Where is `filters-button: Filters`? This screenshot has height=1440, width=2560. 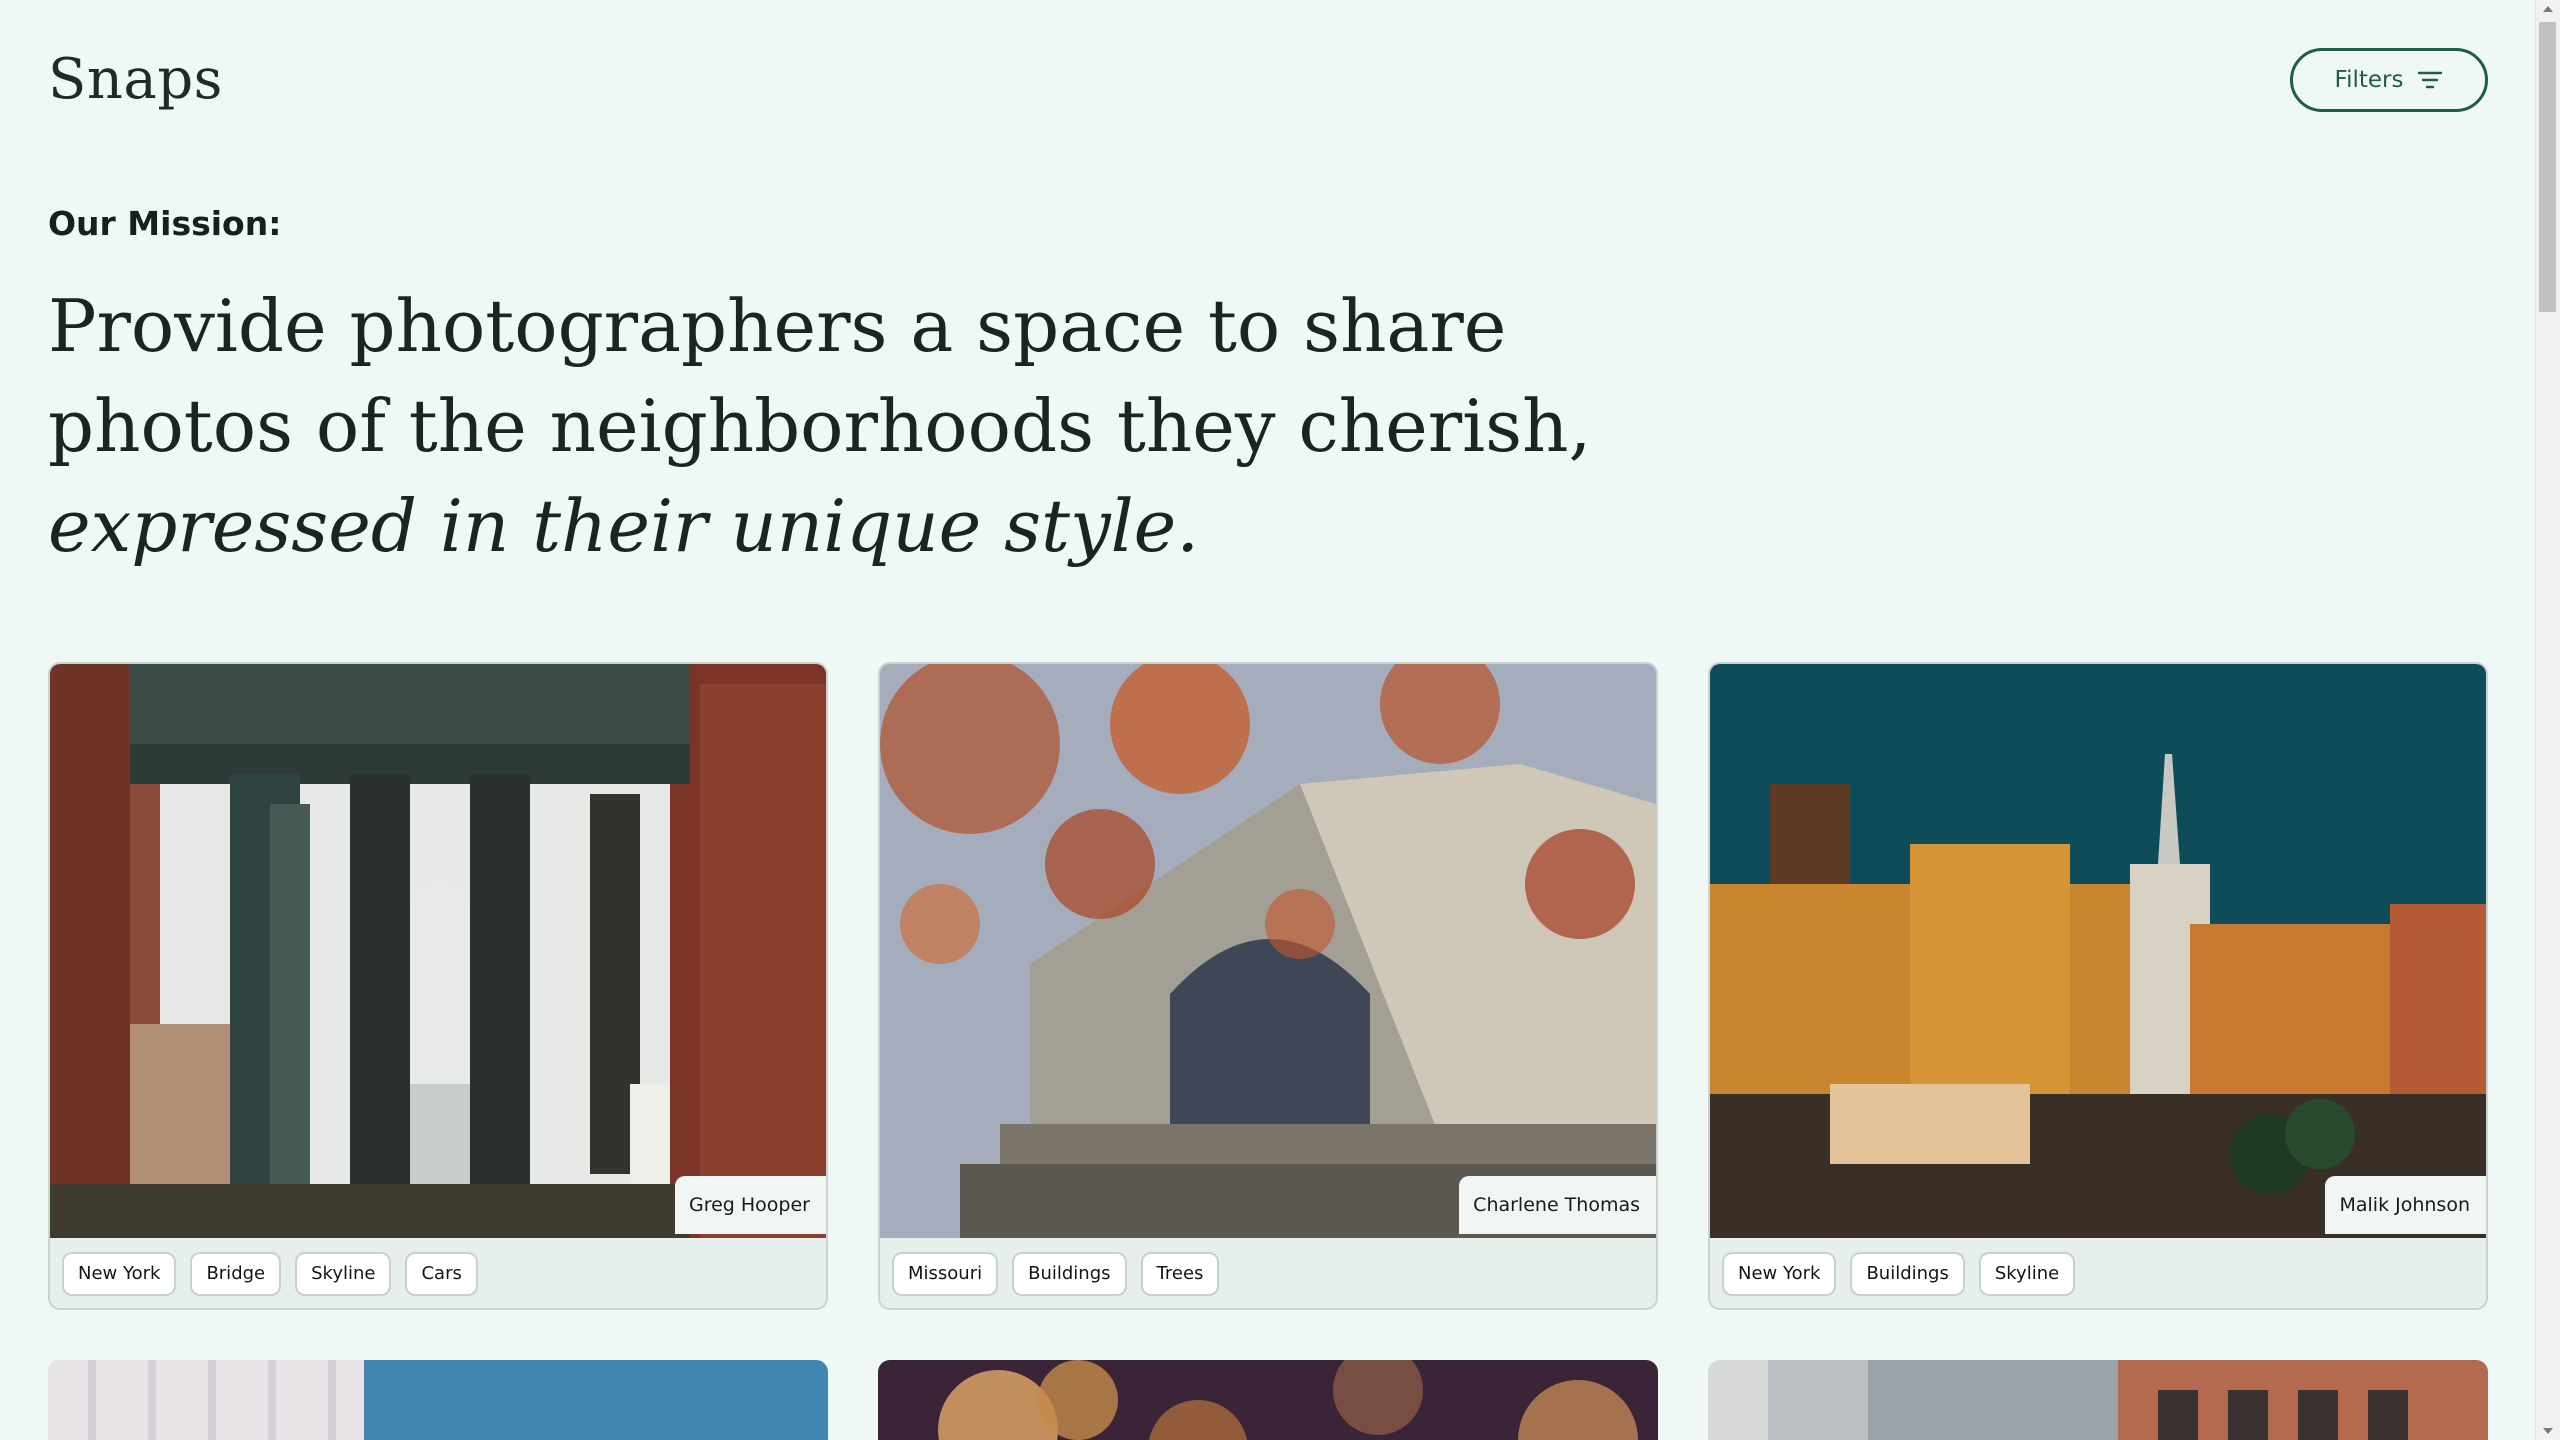 filters-button: Filters is located at coordinates (2389, 80).